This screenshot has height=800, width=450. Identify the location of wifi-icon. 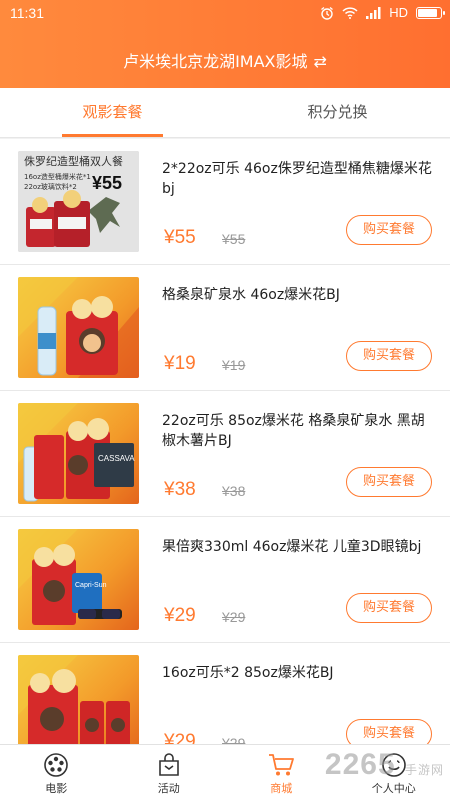
(350, 12).